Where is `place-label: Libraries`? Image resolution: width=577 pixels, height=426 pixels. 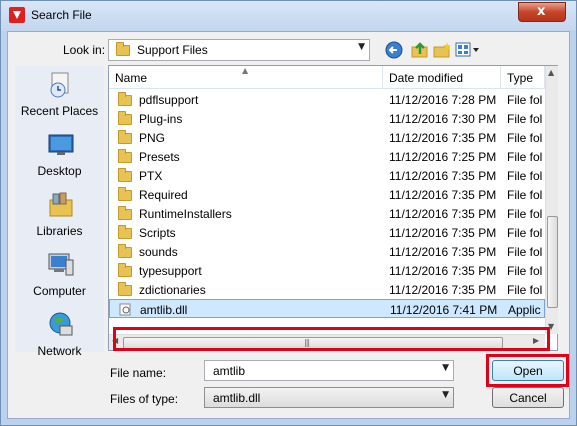
place-label: Libraries is located at coordinates (59, 231).